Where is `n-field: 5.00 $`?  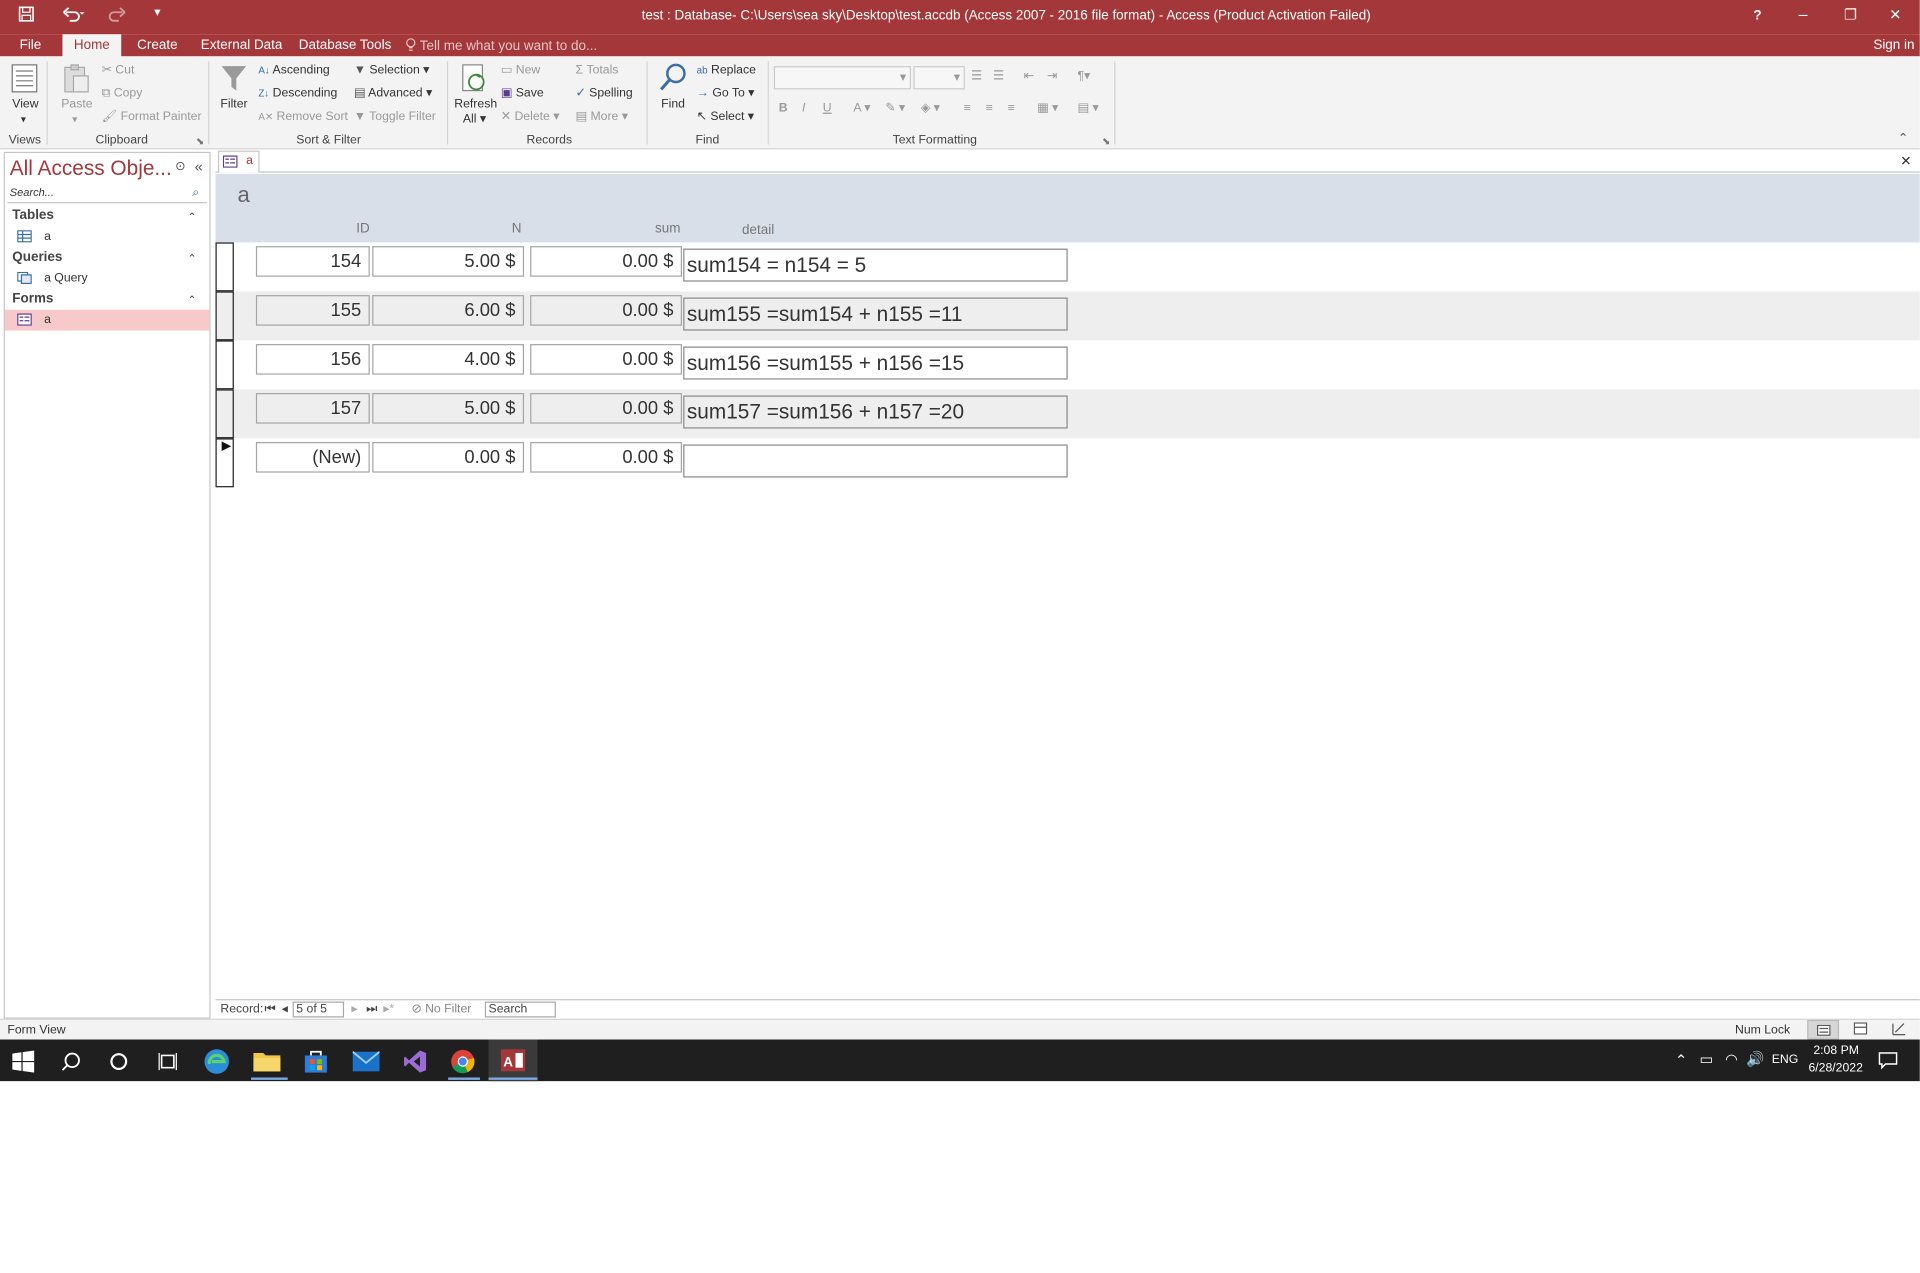 n-field: 5.00 $ is located at coordinates (448, 408).